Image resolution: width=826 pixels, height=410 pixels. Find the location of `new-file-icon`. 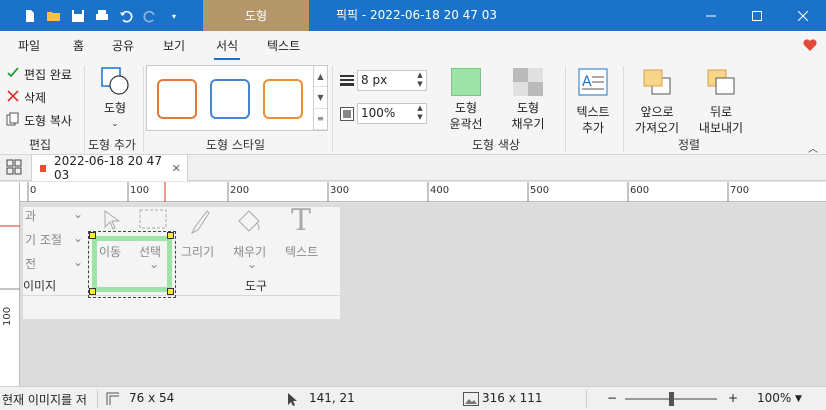

new-file-icon is located at coordinates (30, 16).